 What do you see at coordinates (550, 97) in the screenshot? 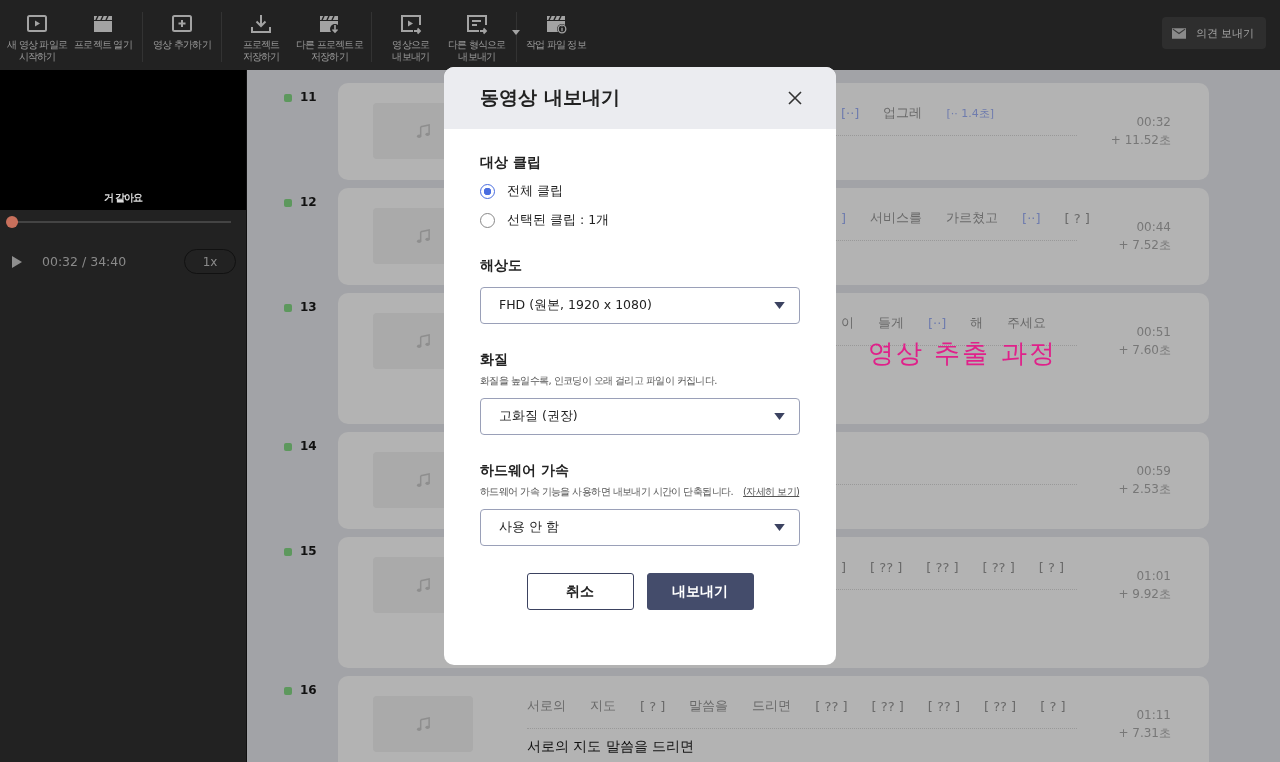
I see `dialog-title: 동영상 내보내기` at bounding box center [550, 97].